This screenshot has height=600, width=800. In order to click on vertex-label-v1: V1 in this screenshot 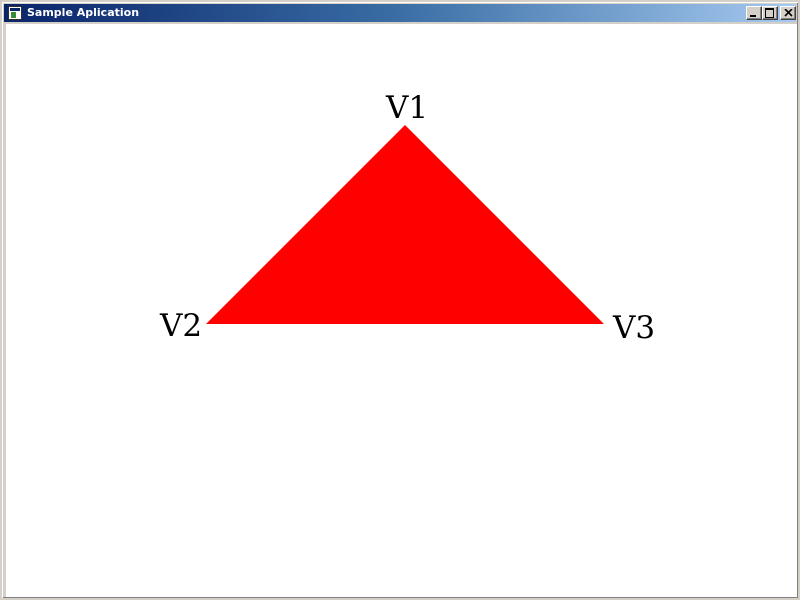, I will do `click(406, 108)`.